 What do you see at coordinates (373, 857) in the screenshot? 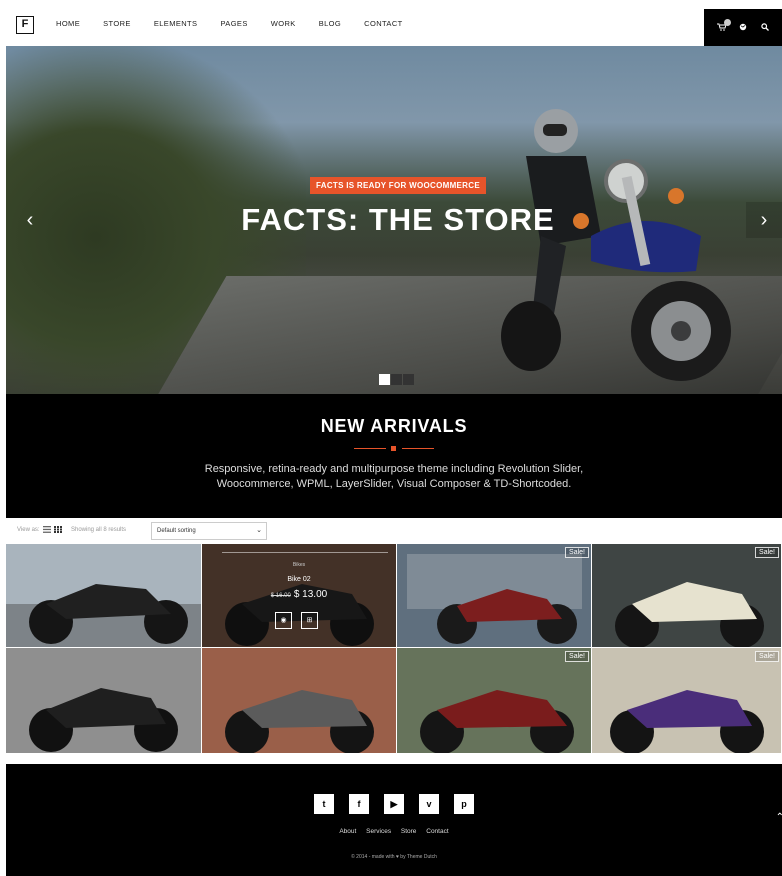
I see `copyright-prefix: © 2014 - made with` at bounding box center [373, 857].